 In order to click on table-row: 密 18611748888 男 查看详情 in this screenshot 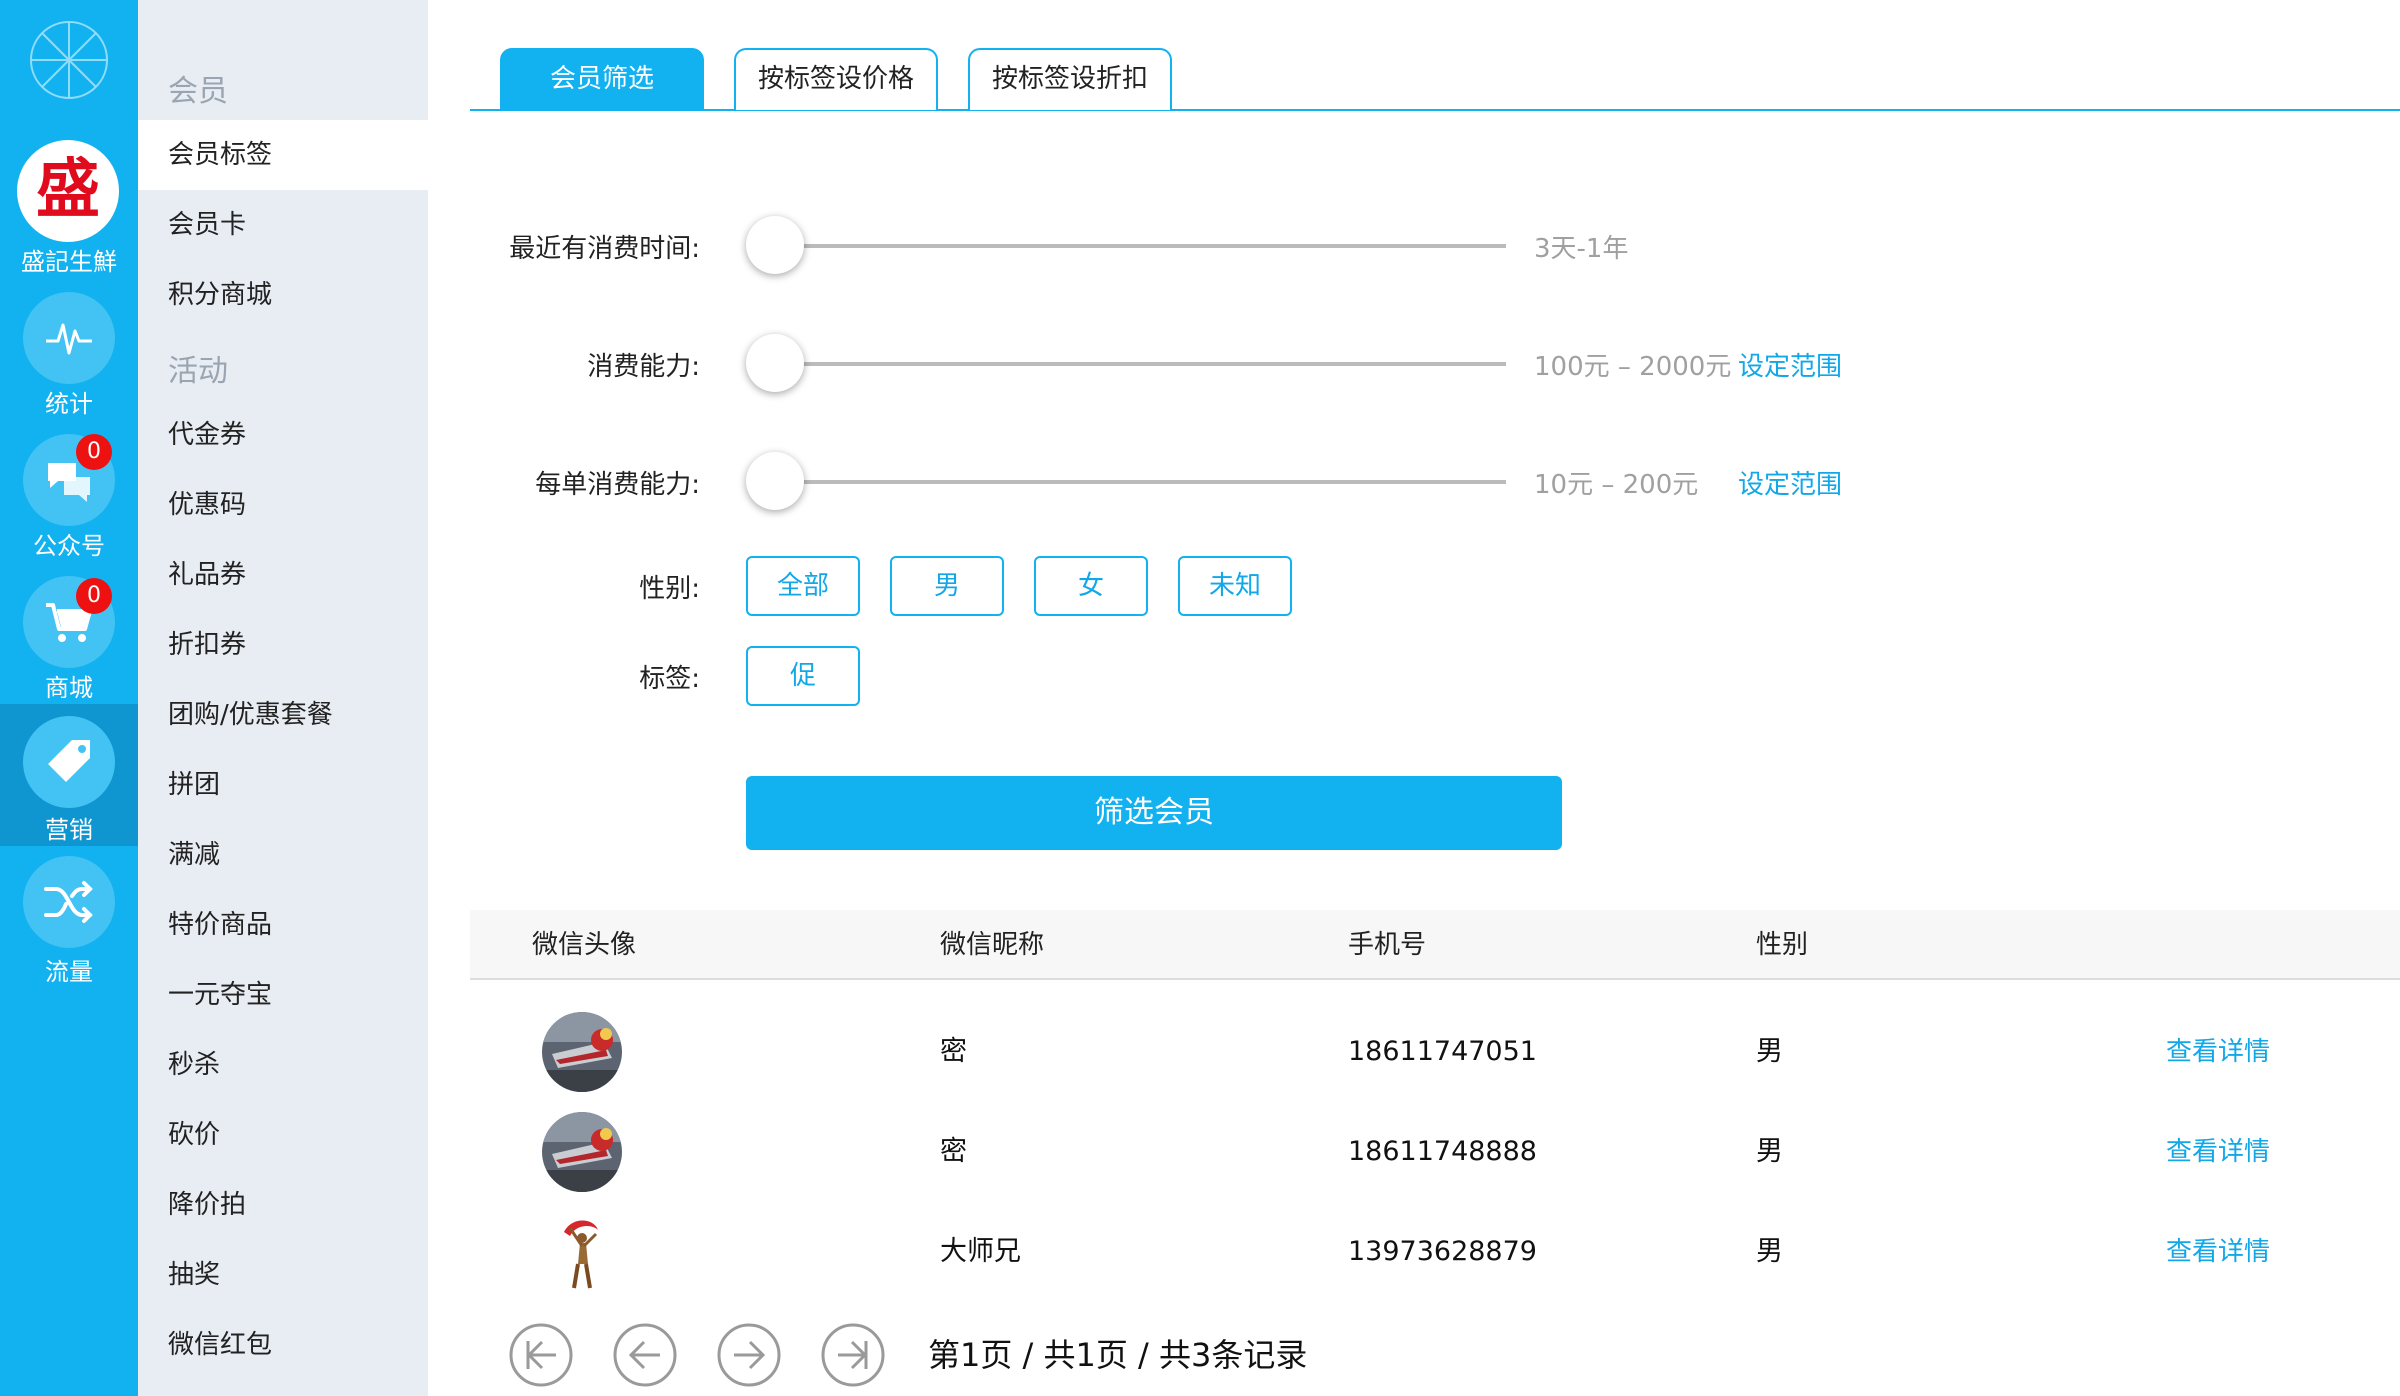, I will do `click(1435, 1152)`.